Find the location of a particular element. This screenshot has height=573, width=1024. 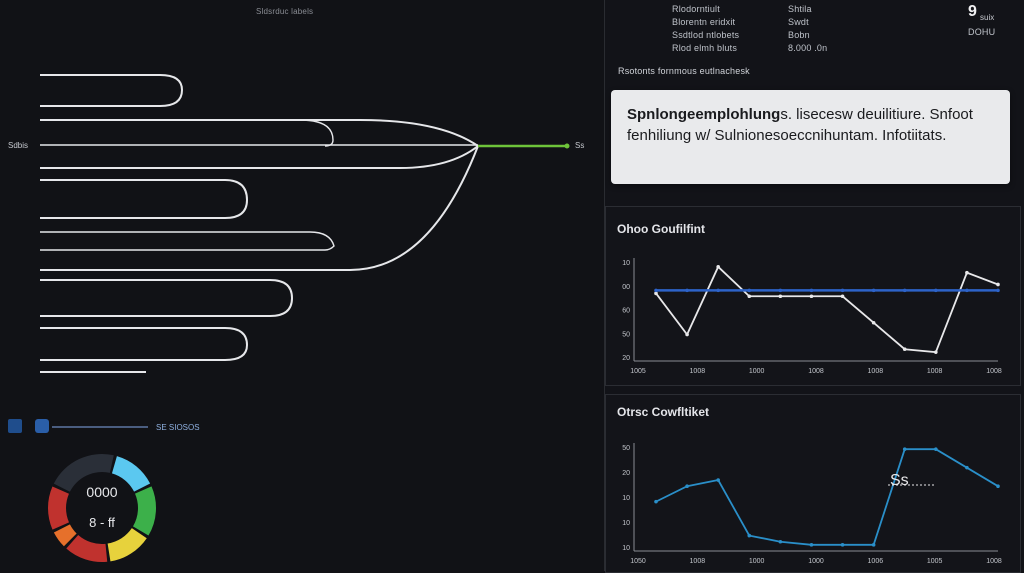

axis-label: Sdbis is located at coordinates (18, 145).